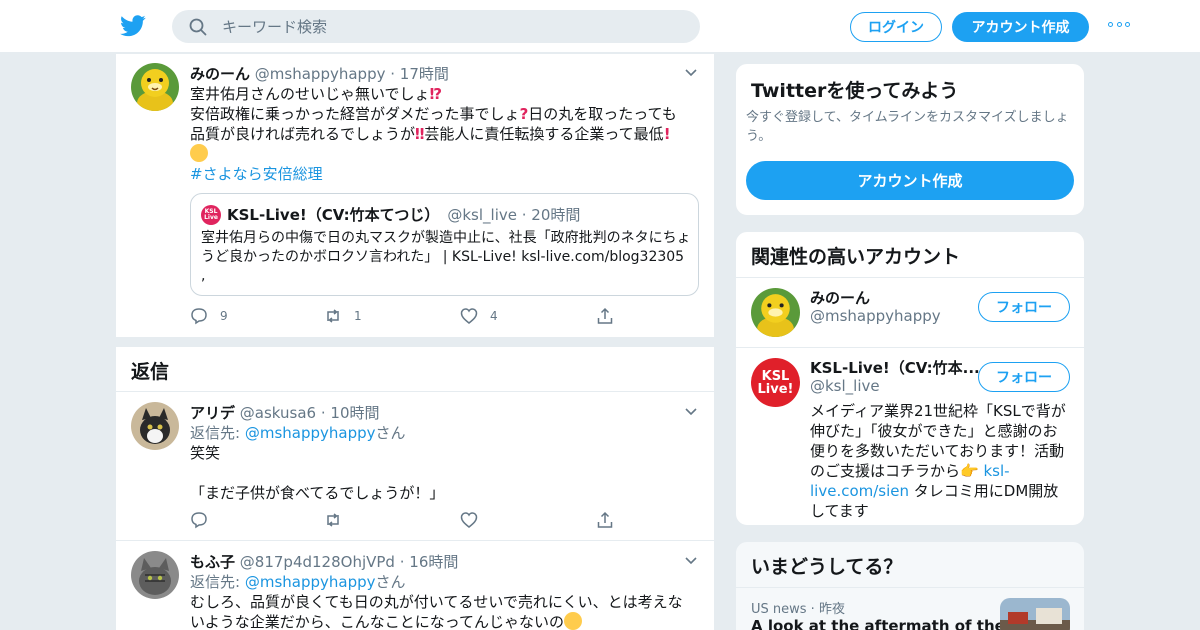 Image resolution: width=1200 pixels, height=630 pixels. Describe the element at coordinates (556, 215) in the screenshot. I see `quoted-time: 20時間` at that location.